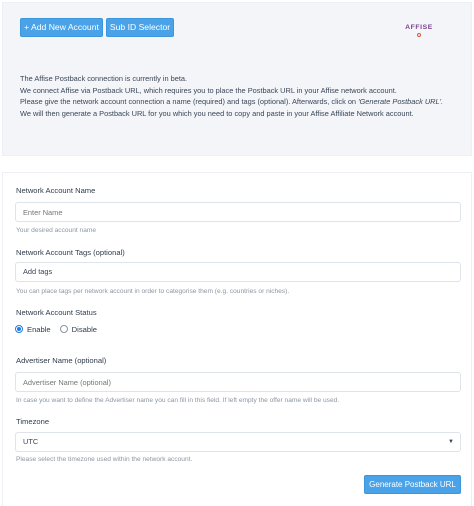 This screenshot has height=506, width=474. What do you see at coordinates (451, 442) in the screenshot?
I see `chevron-down-icon: ▼` at bounding box center [451, 442].